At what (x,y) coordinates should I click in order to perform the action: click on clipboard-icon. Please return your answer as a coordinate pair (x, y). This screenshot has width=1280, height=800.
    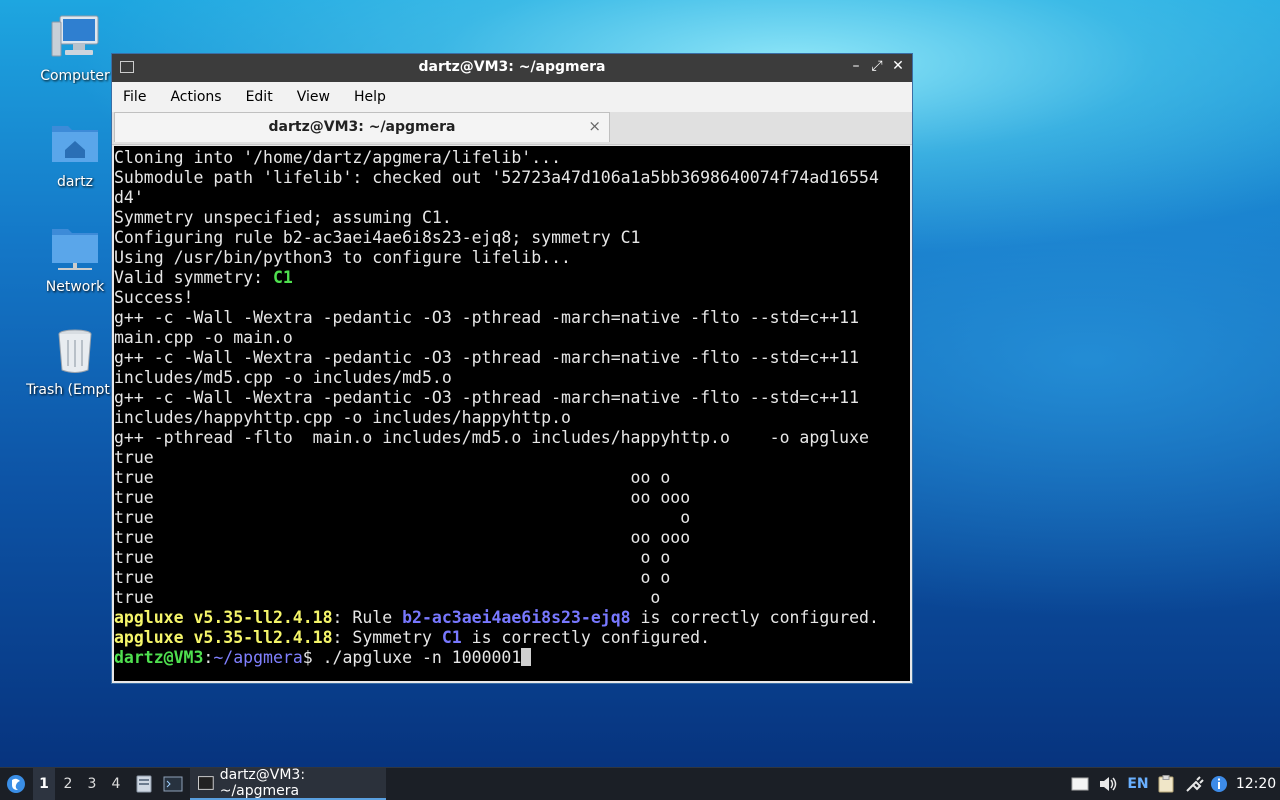
    Looking at the image, I should click on (1166, 784).